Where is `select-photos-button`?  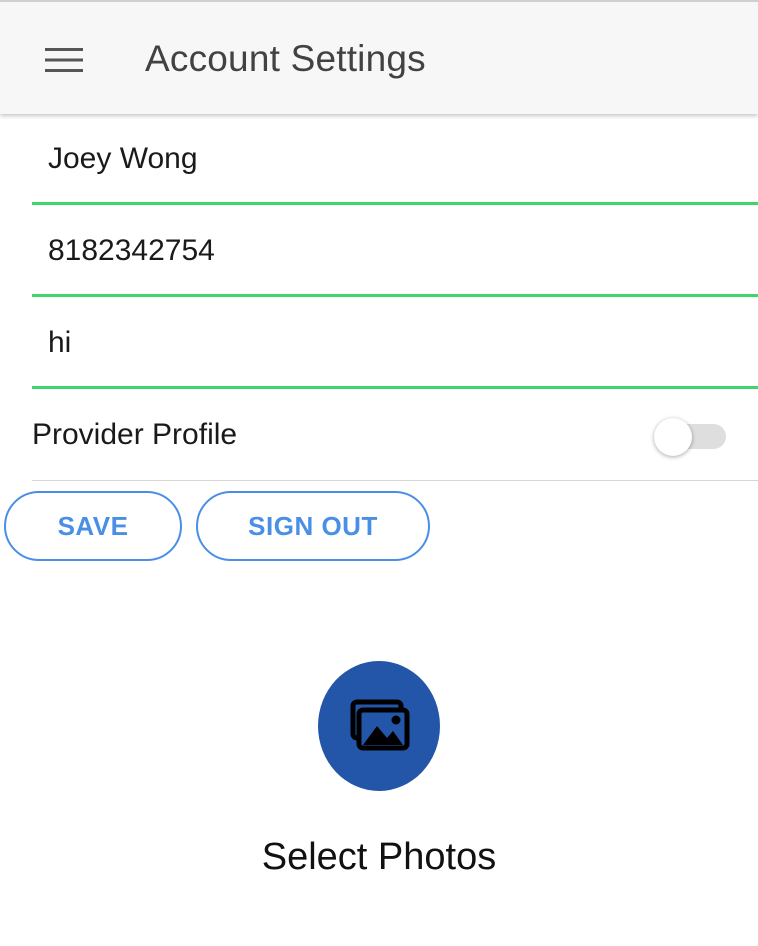 select-photos-button is located at coordinates (379, 726).